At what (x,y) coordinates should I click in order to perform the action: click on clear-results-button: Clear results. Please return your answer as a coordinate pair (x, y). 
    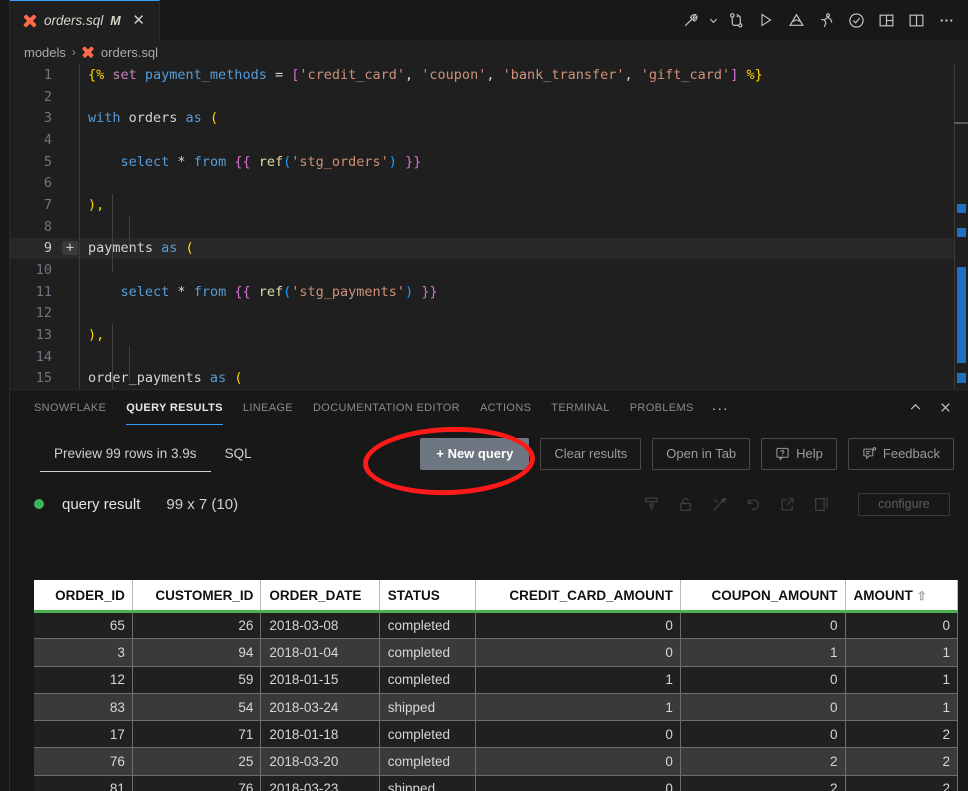
    Looking at the image, I should click on (591, 453).